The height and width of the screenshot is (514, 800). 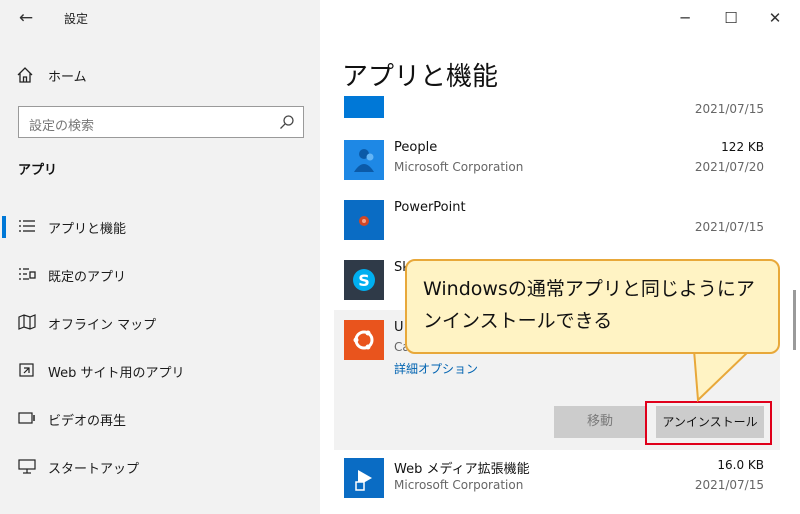 I want to click on minimize-button: ─, so click(x=685, y=18).